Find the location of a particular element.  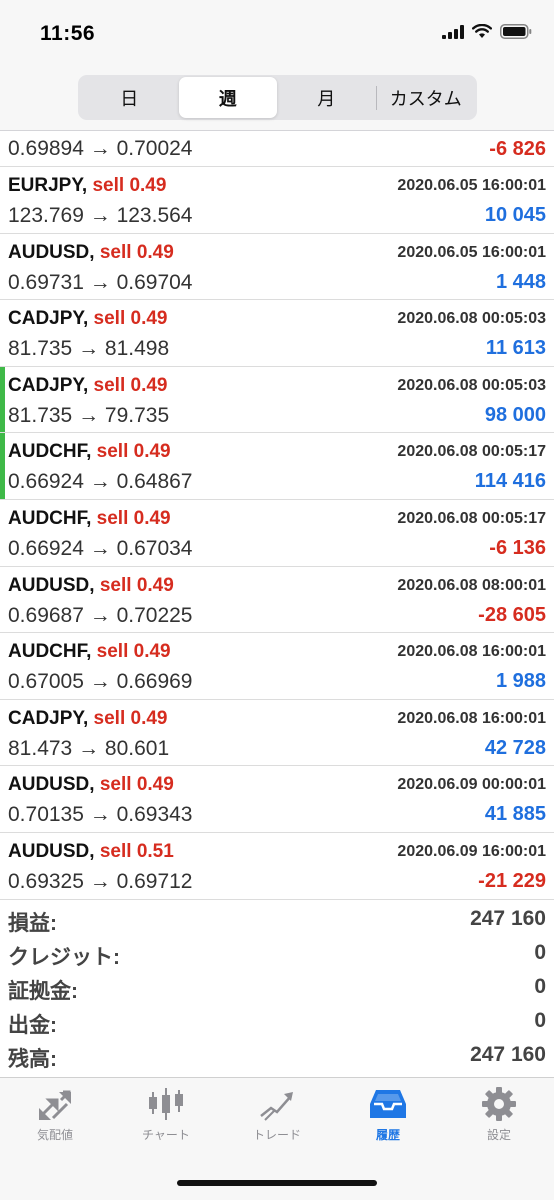

tab-quotes: 気配値 is located at coordinates (55, 1116).